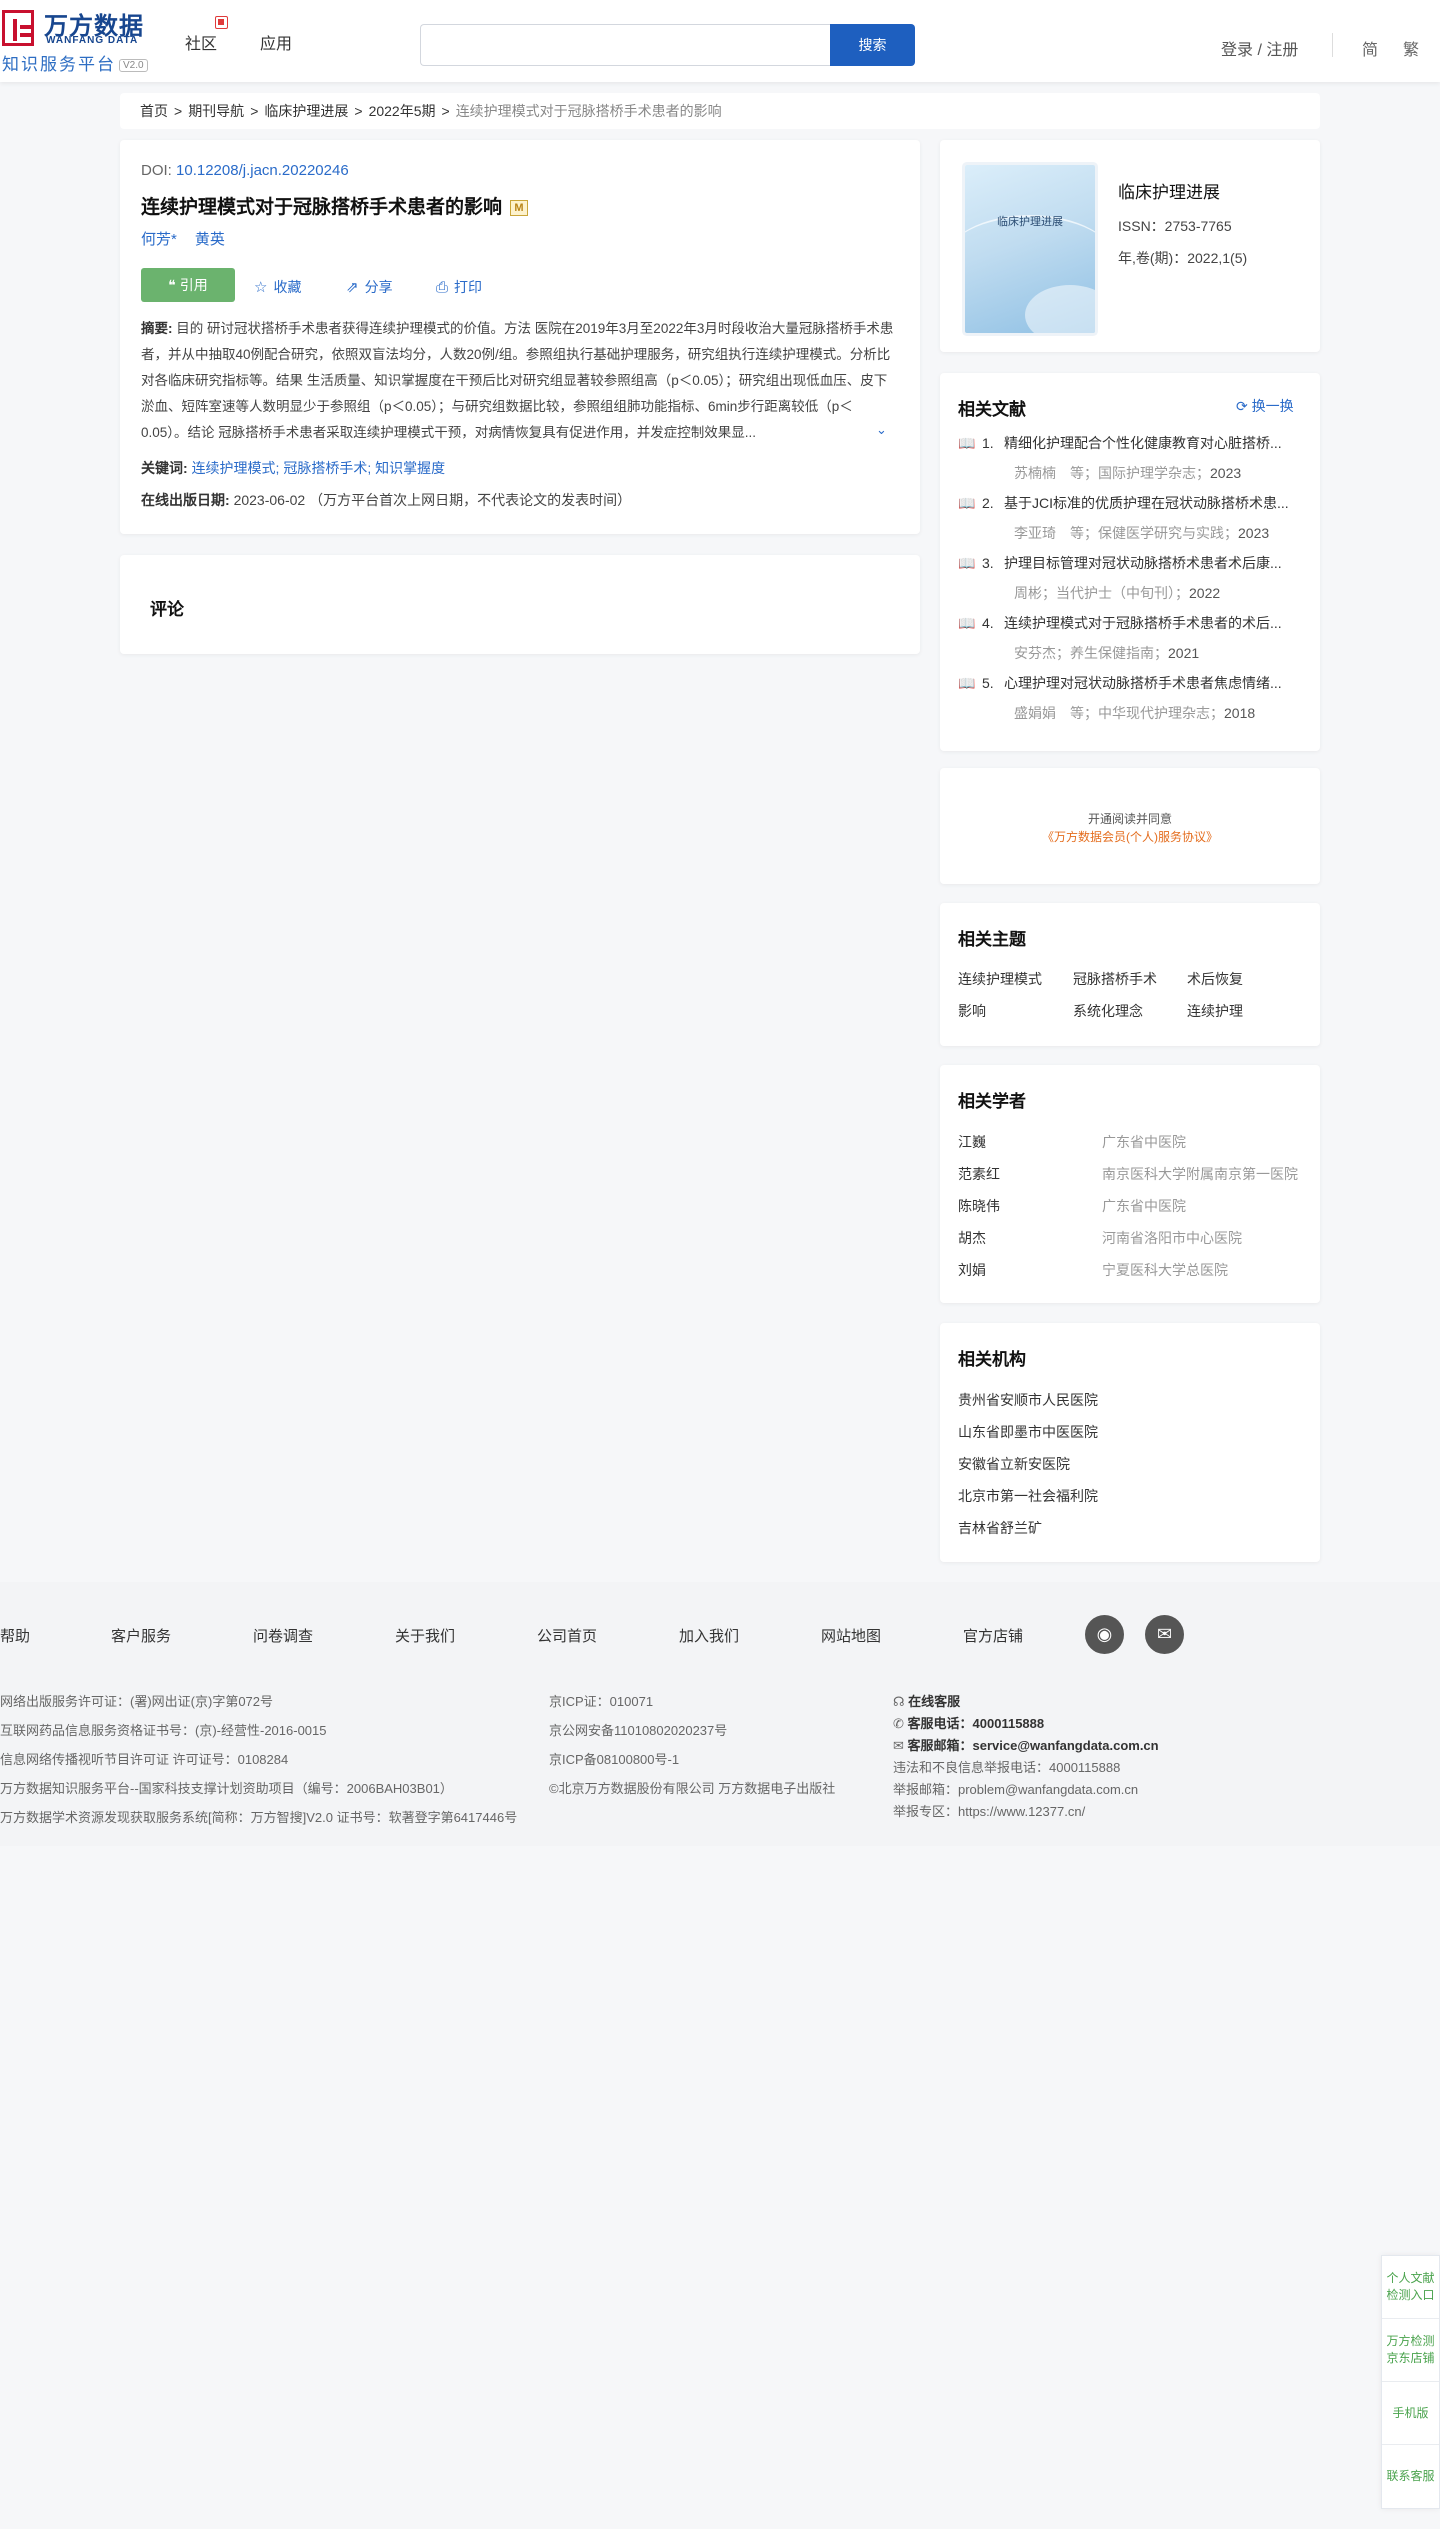 Image resolution: width=1440 pixels, height=2529 pixels. I want to click on refresh-button: ⟳ 换一换, so click(1265, 406).